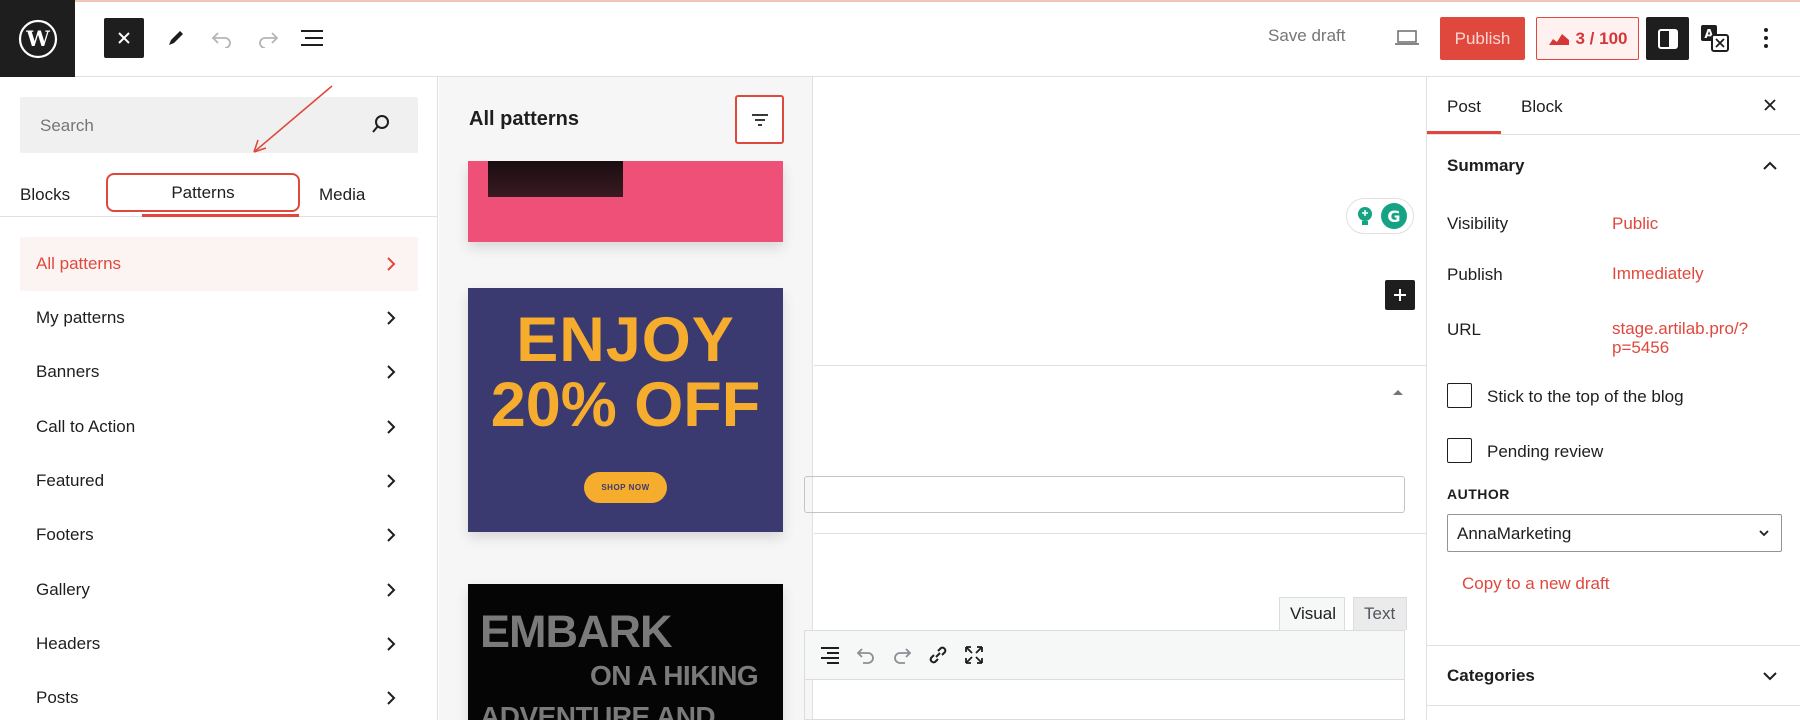 The width and height of the screenshot is (1800, 720). Describe the element at coordinates (63, 589) in the screenshot. I see `category-label: Gallery` at that location.